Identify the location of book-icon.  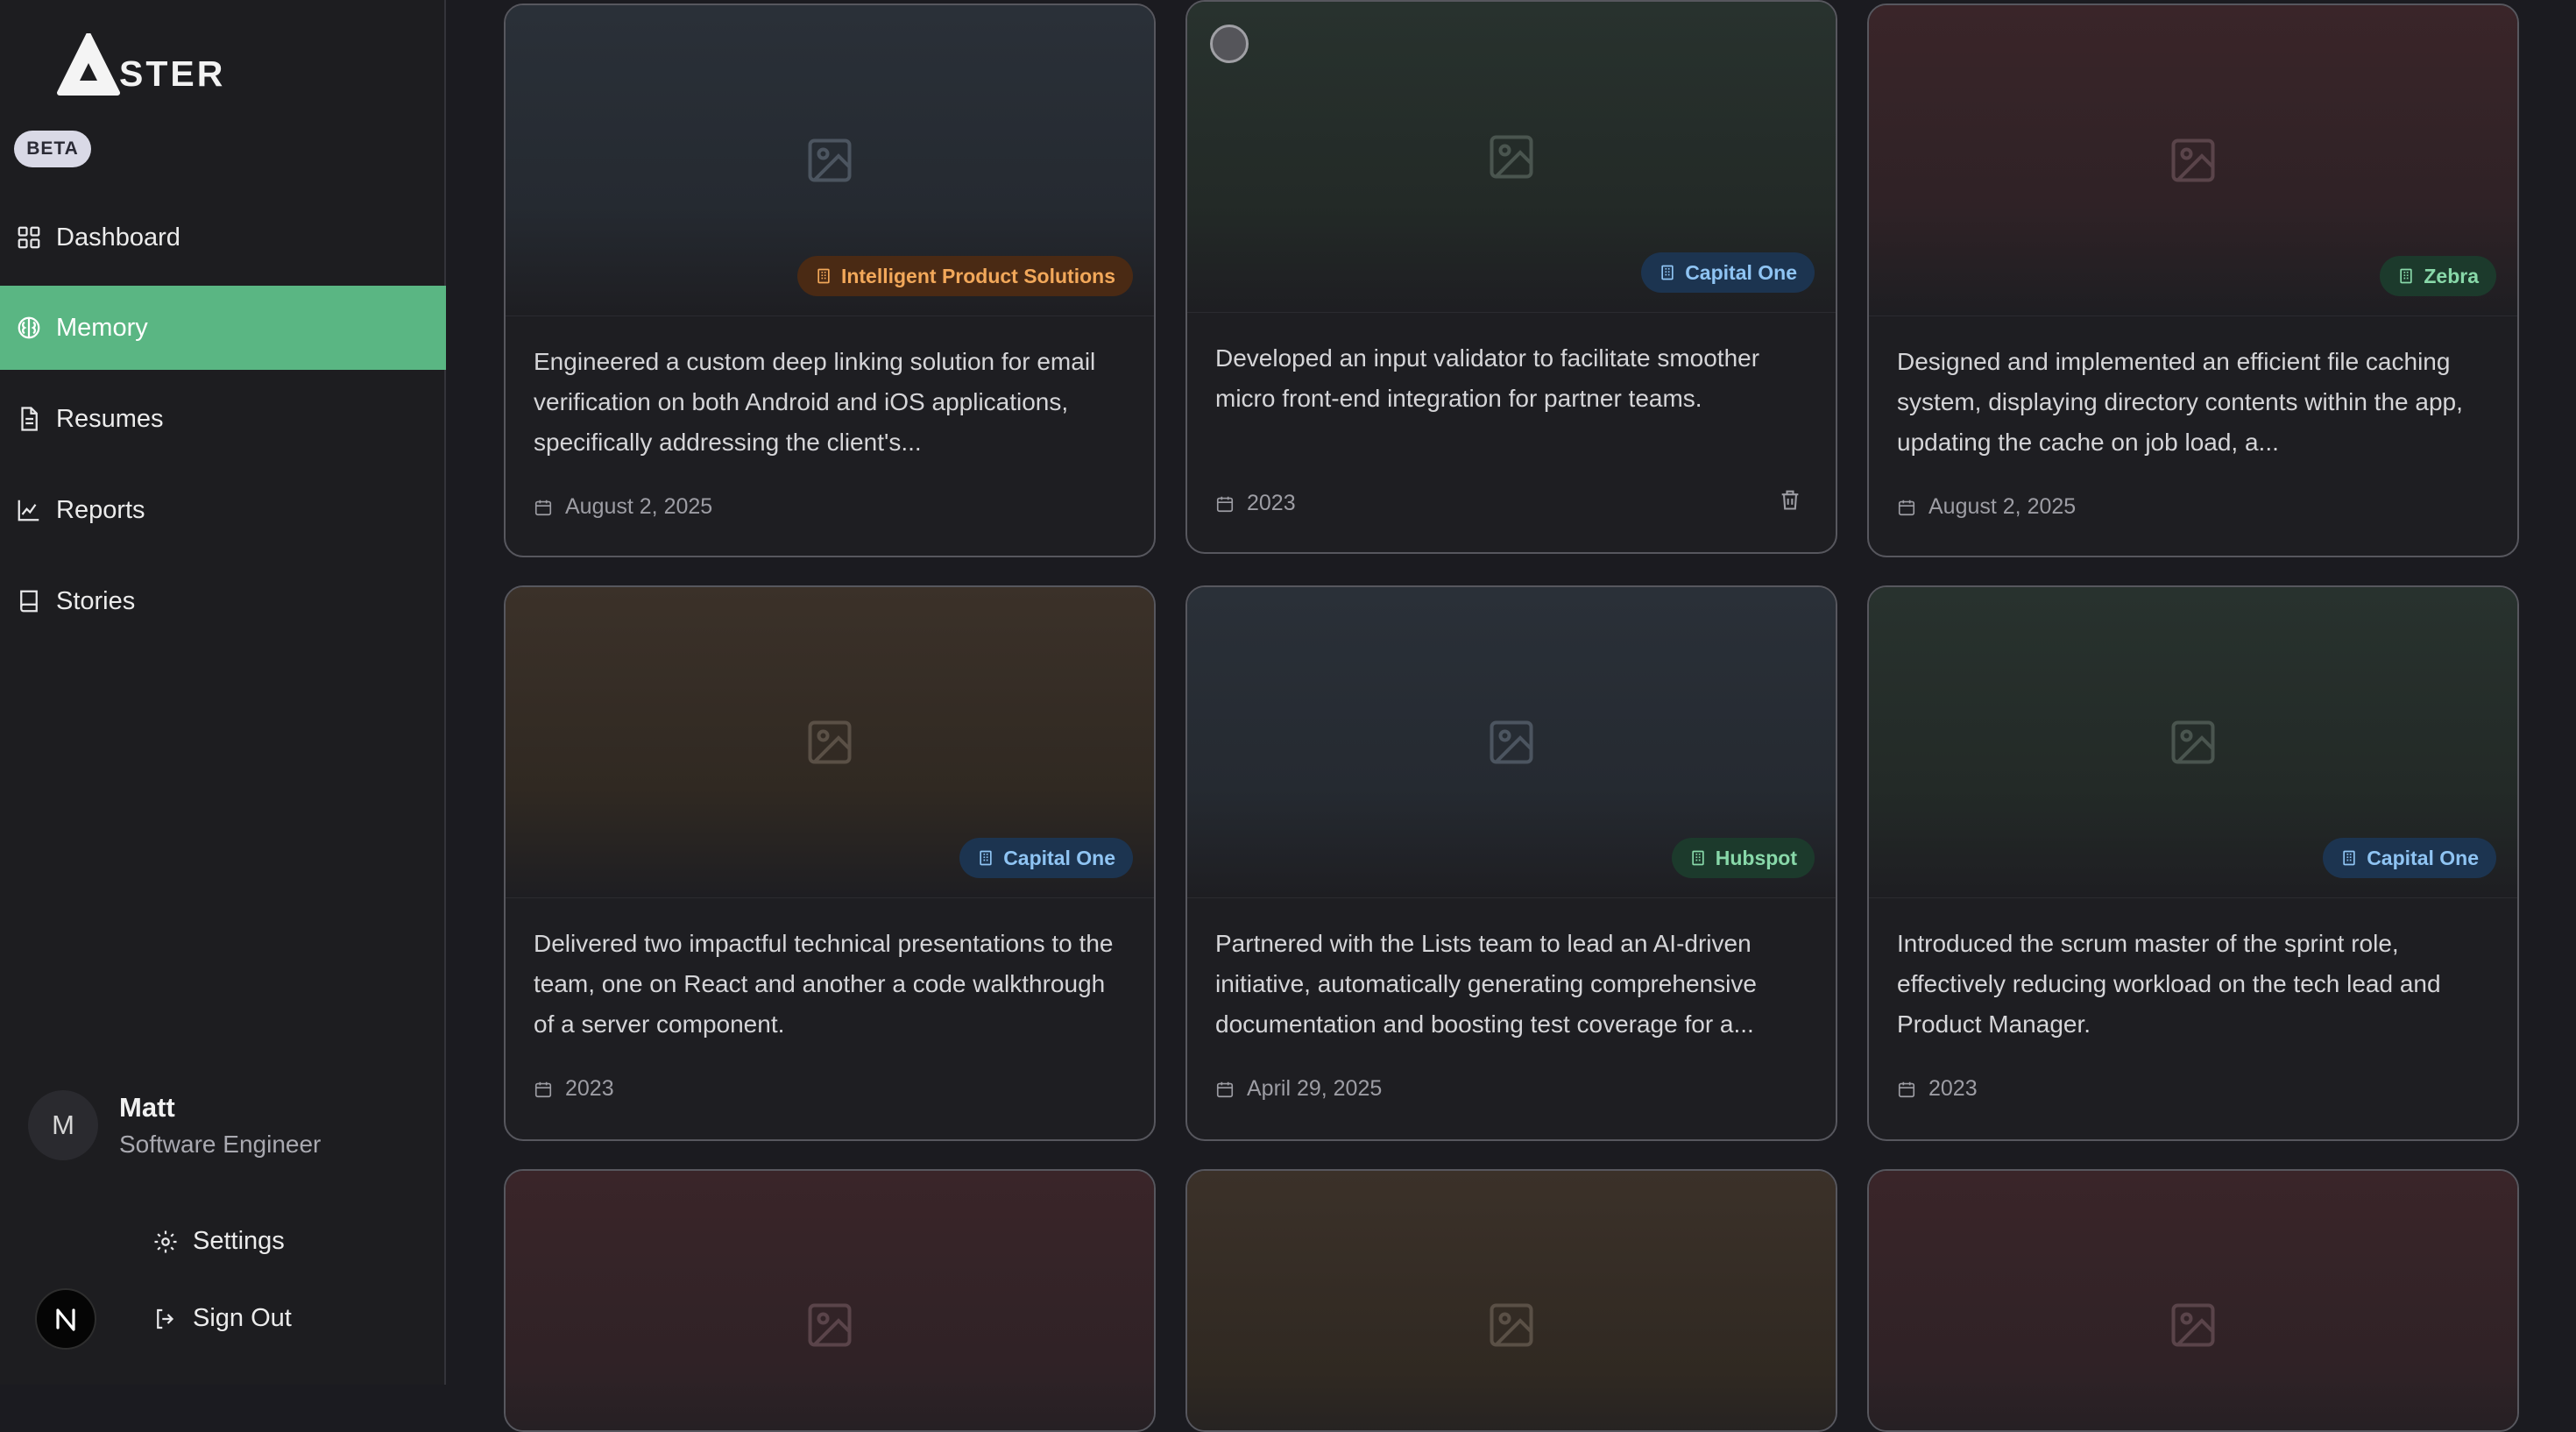
(29, 601).